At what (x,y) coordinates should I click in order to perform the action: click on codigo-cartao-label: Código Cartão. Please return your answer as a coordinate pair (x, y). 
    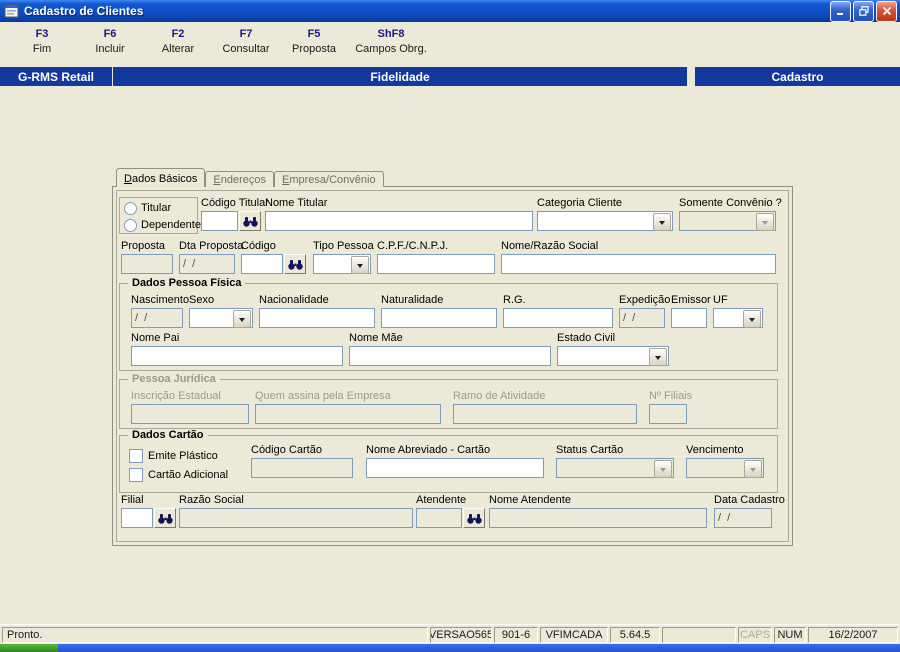
    Looking at the image, I should click on (286, 450).